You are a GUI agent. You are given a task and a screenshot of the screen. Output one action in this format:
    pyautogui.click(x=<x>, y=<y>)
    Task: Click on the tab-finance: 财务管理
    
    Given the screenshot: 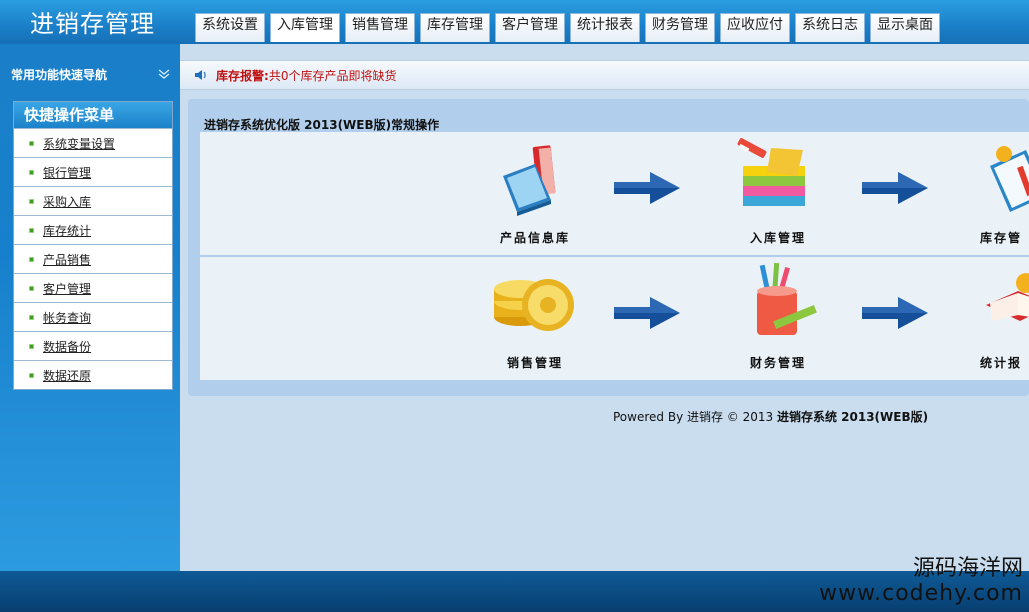 What is the action you would take?
    pyautogui.click(x=680, y=27)
    